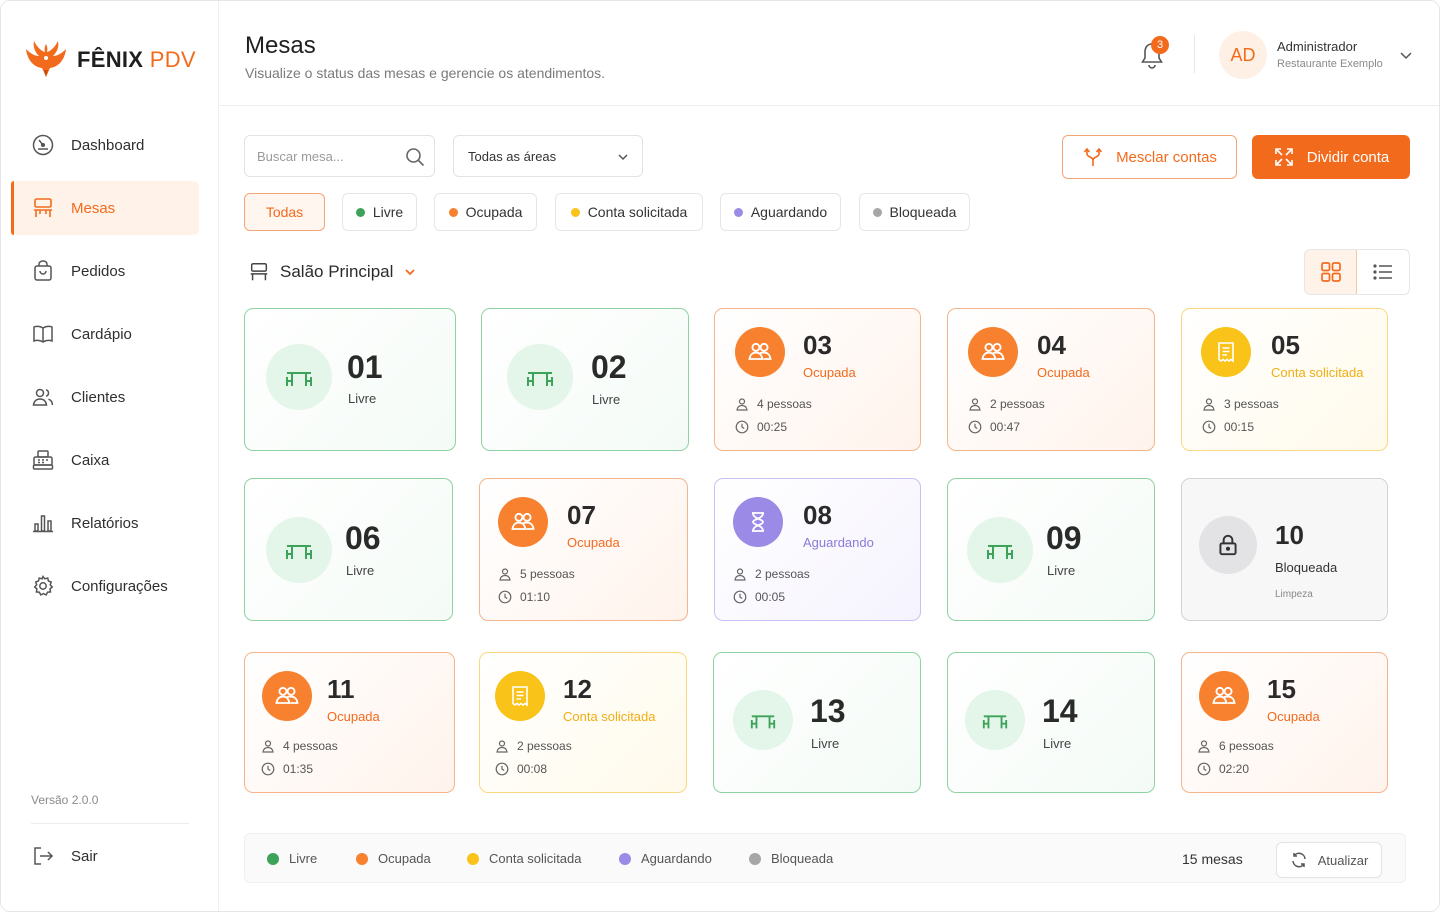 The height and width of the screenshot is (912, 1440). What do you see at coordinates (994, 427) in the screenshot?
I see `table-time: 00:47` at bounding box center [994, 427].